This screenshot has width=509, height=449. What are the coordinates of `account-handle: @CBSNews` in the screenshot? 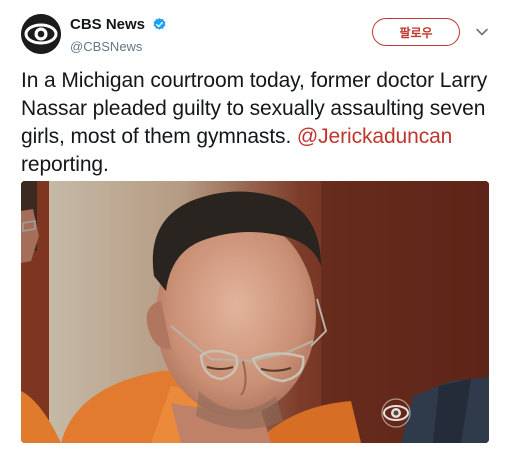 It's located at (118, 46).